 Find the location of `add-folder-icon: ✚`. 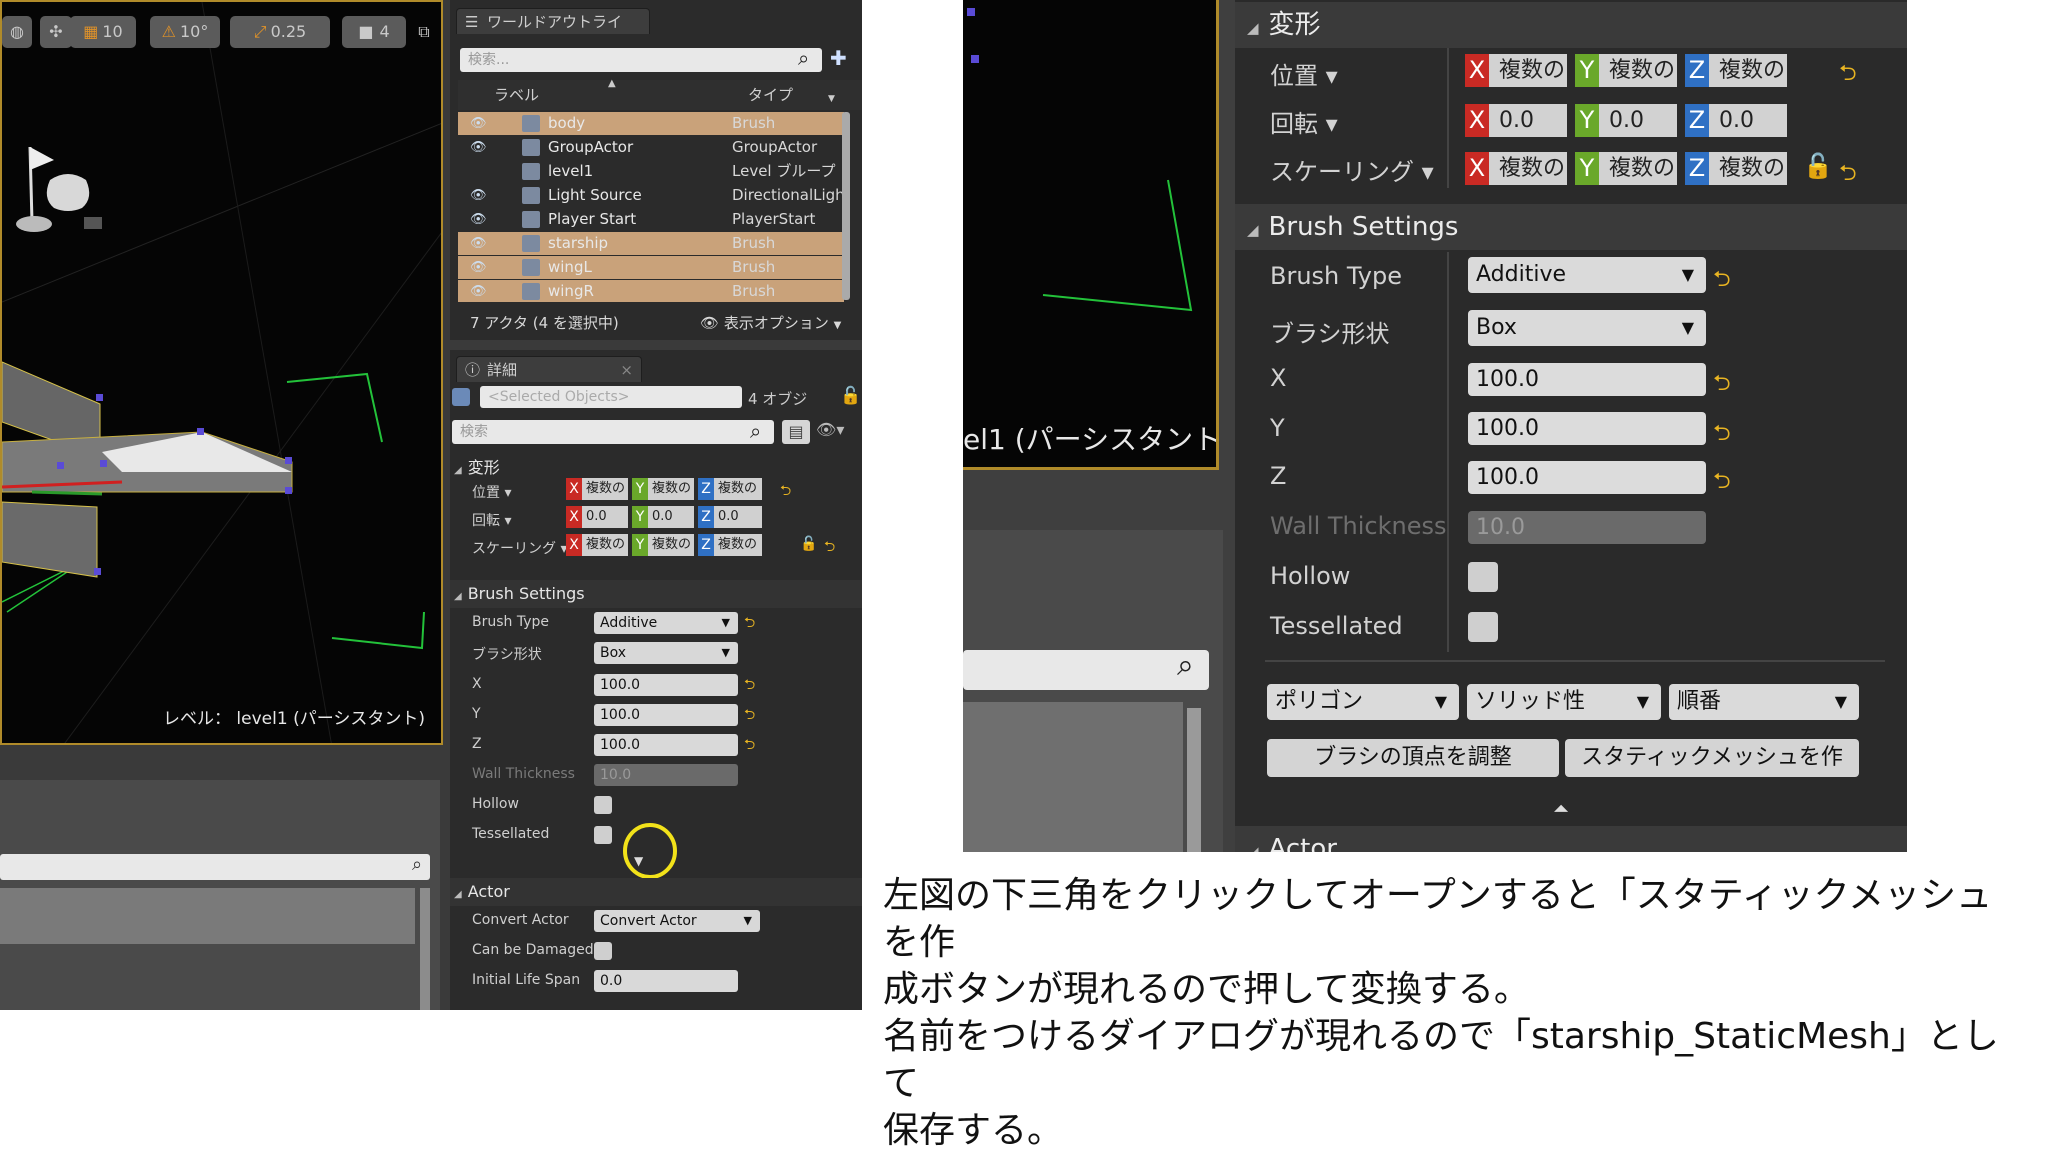

add-folder-icon: ✚ is located at coordinates (838, 58).